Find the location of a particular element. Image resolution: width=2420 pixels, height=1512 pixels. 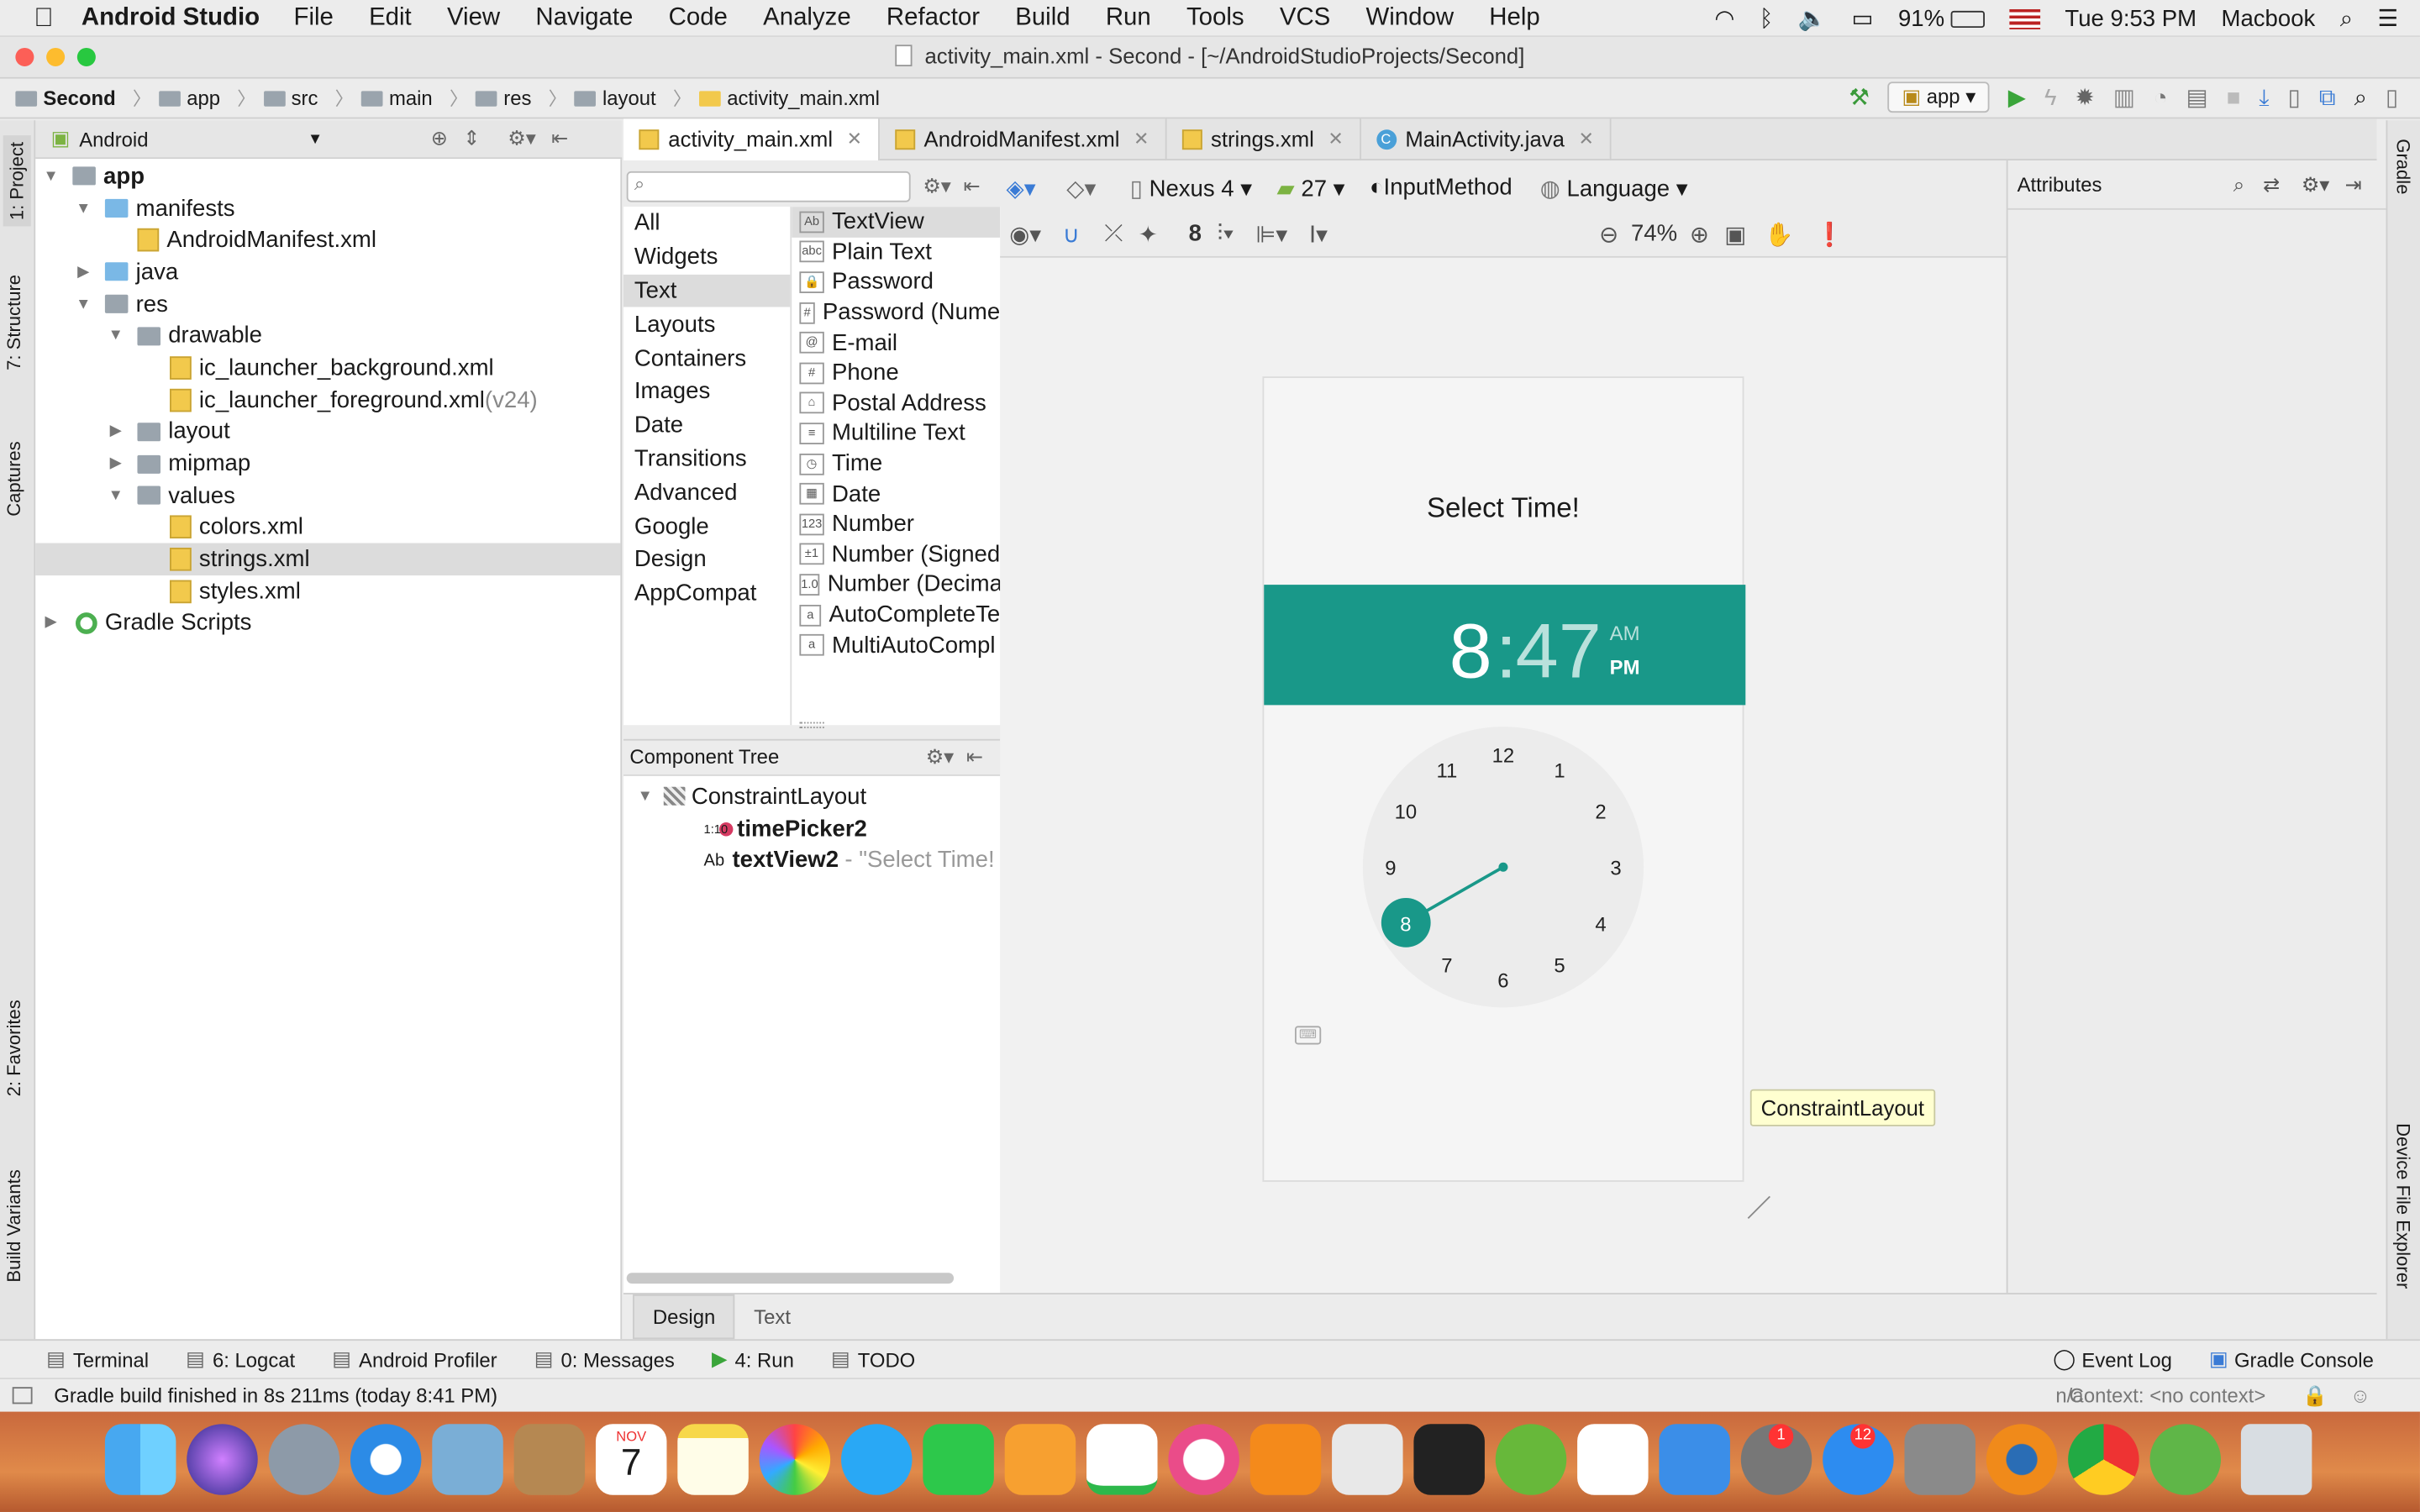

menu-view: View is located at coordinates (473, 18).